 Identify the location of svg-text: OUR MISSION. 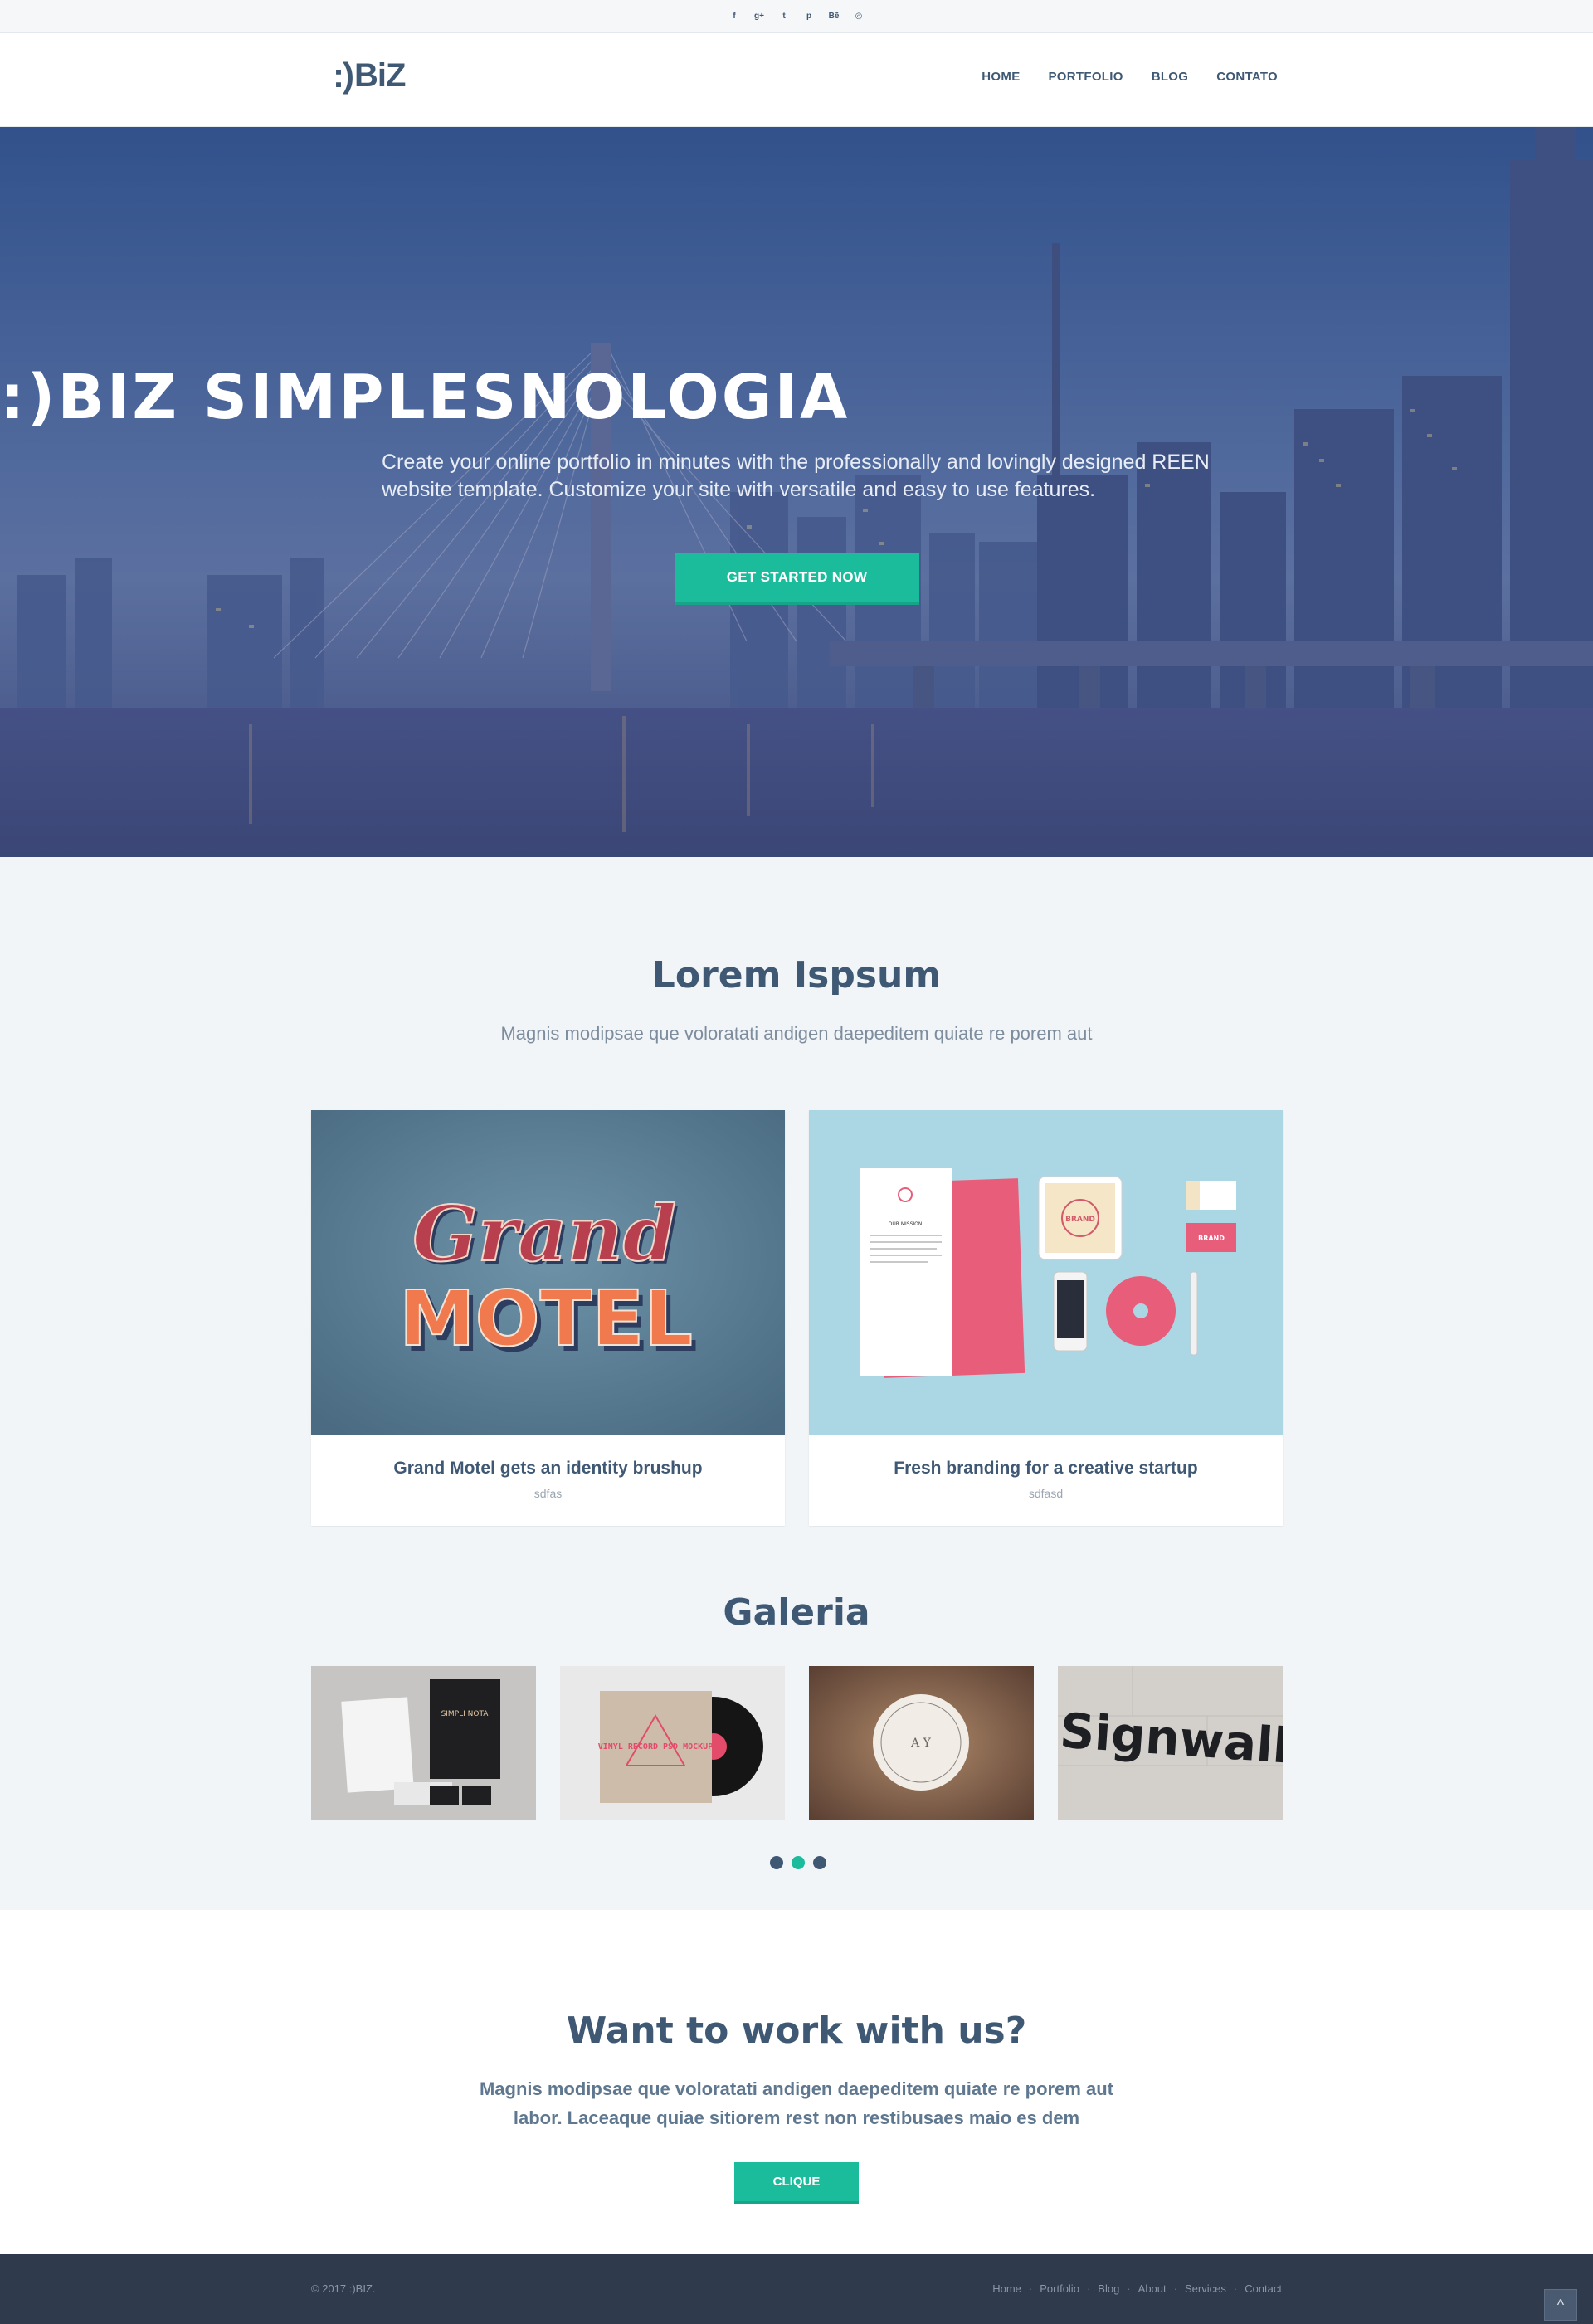
(906, 1224).